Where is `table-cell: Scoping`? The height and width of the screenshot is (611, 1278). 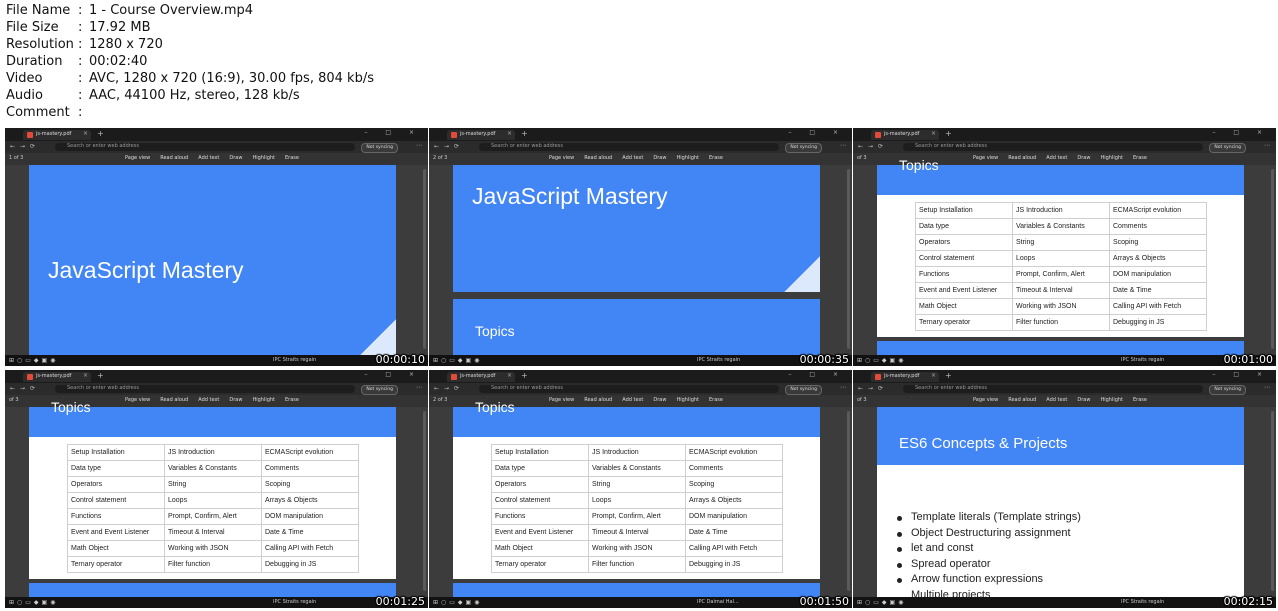 table-cell: Scoping is located at coordinates (1158, 242).